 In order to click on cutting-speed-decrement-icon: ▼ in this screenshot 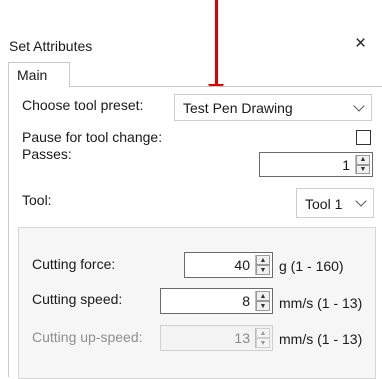, I will do `click(263, 306)`.